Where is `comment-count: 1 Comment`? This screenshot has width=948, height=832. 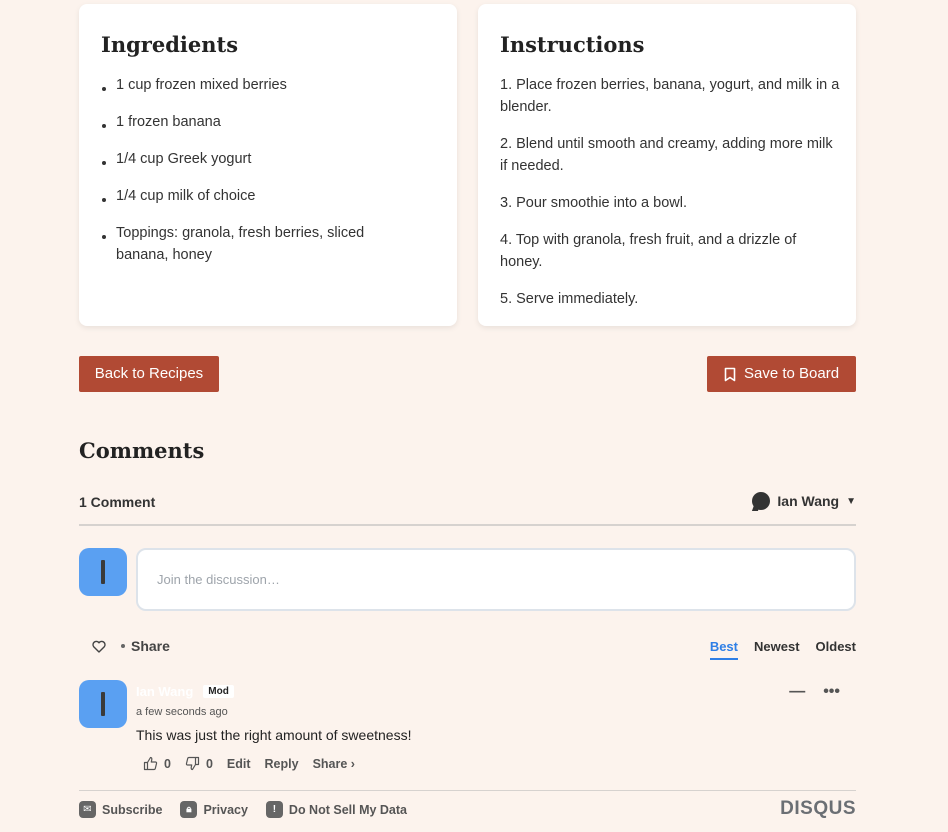
comment-count: 1 Comment is located at coordinates (117, 502).